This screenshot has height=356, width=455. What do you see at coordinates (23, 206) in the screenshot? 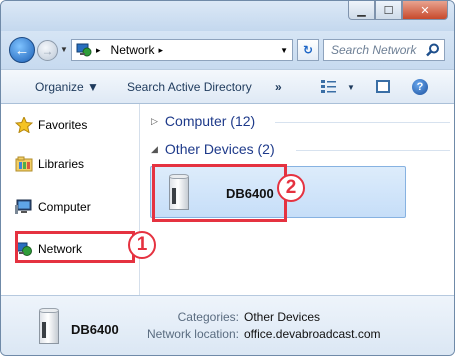
I see `computer-icon` at bounding box center [23, 206].